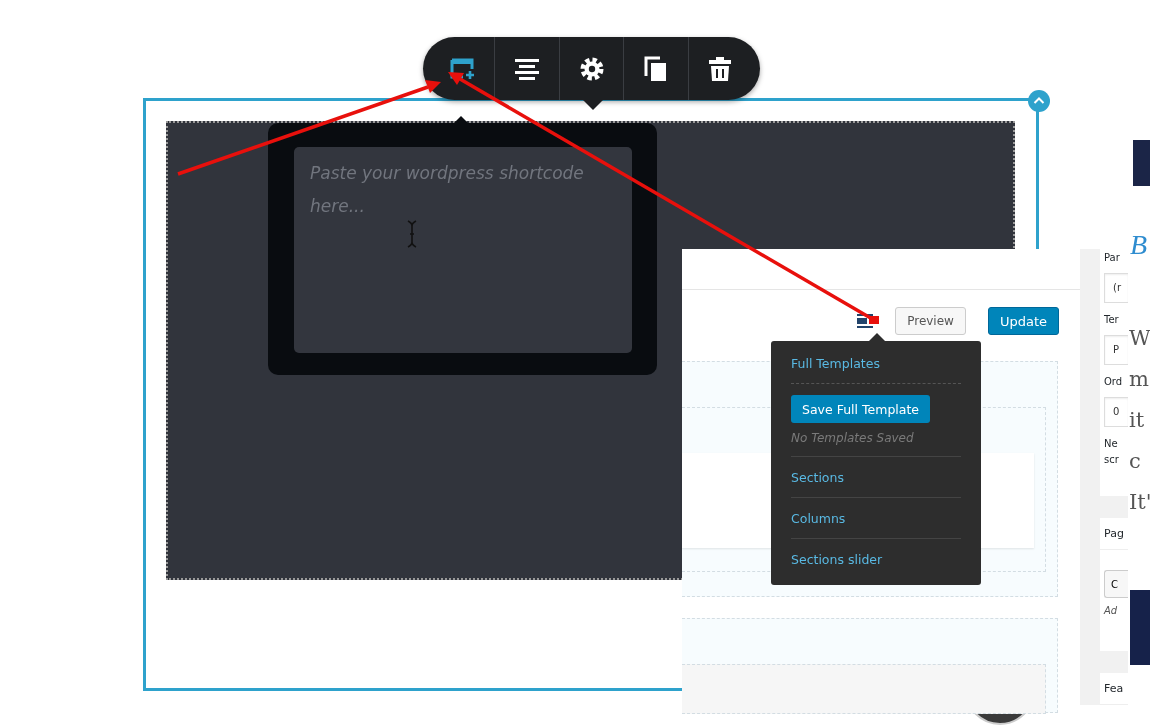  Describe the element at coordinates (1135, 461) in the screenshot. I see `page-text: c` at that location.